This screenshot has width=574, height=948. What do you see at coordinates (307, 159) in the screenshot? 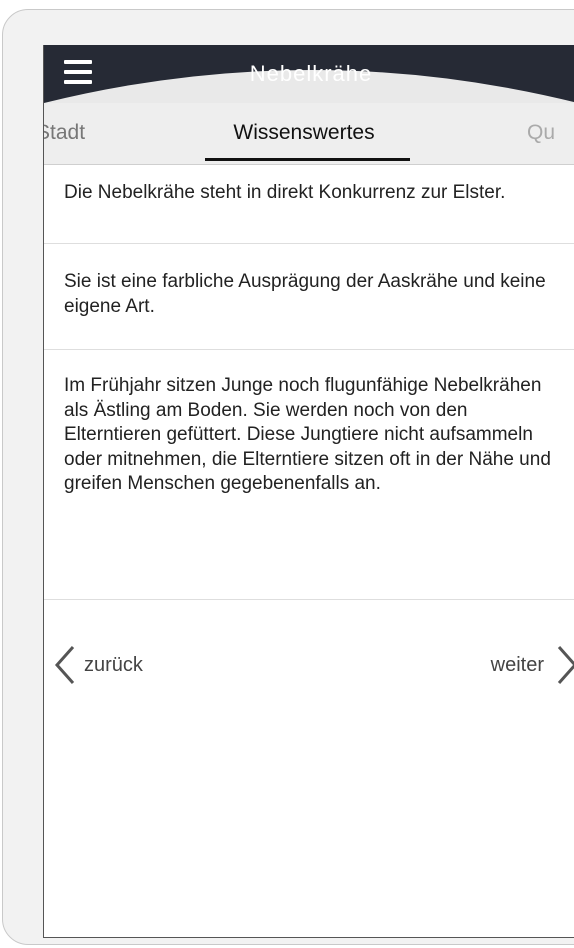
I see `active-tab-indicator` at bounding box center [307, 159].